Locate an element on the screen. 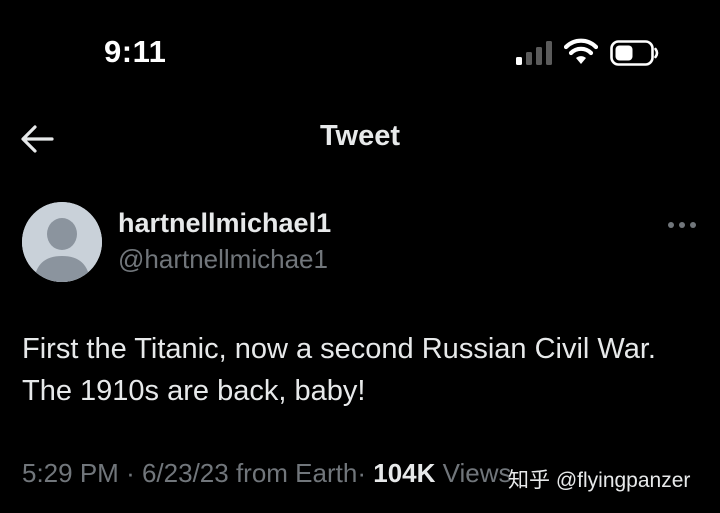  views-count: 104K is located at coordinates (404, 473).